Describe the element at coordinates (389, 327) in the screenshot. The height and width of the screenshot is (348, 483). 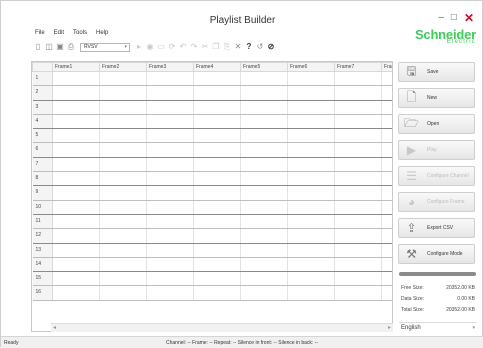
I see `scroll-right-icon: ▸` at that location.